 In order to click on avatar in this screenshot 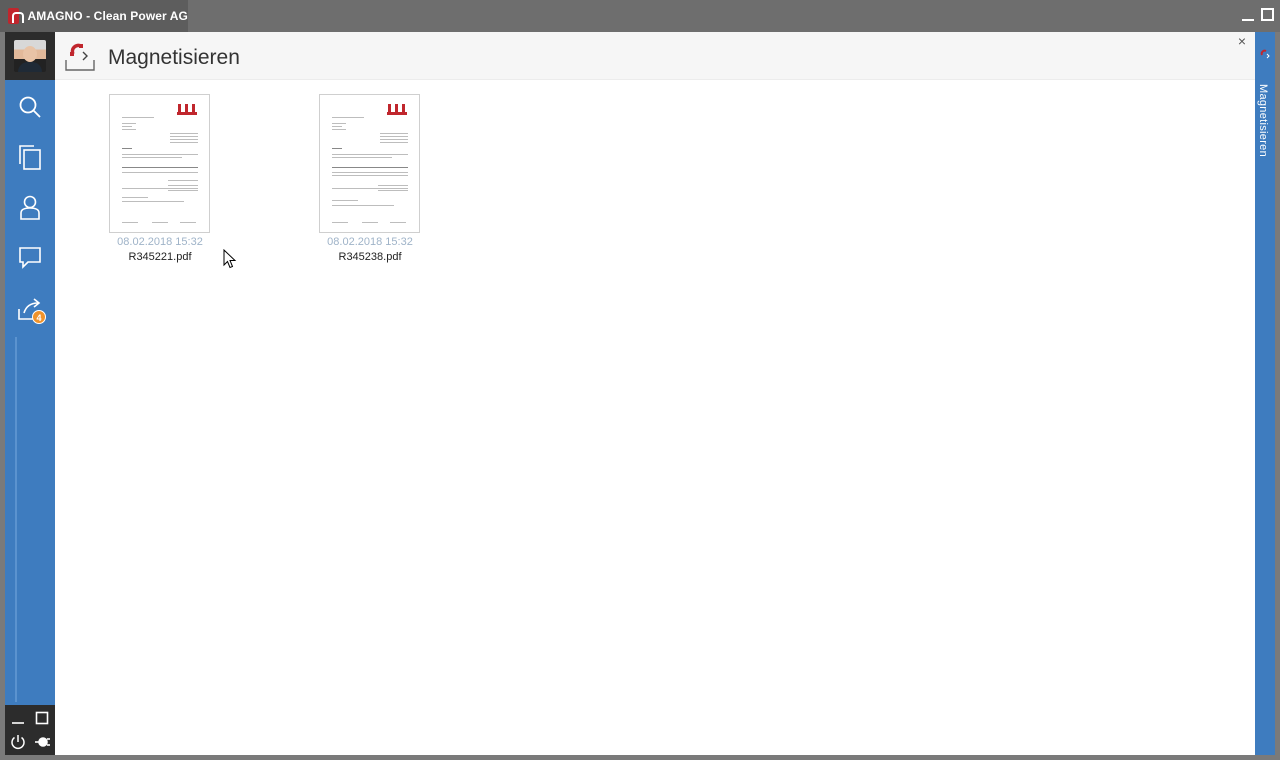, I will do `click(30, 56)`.